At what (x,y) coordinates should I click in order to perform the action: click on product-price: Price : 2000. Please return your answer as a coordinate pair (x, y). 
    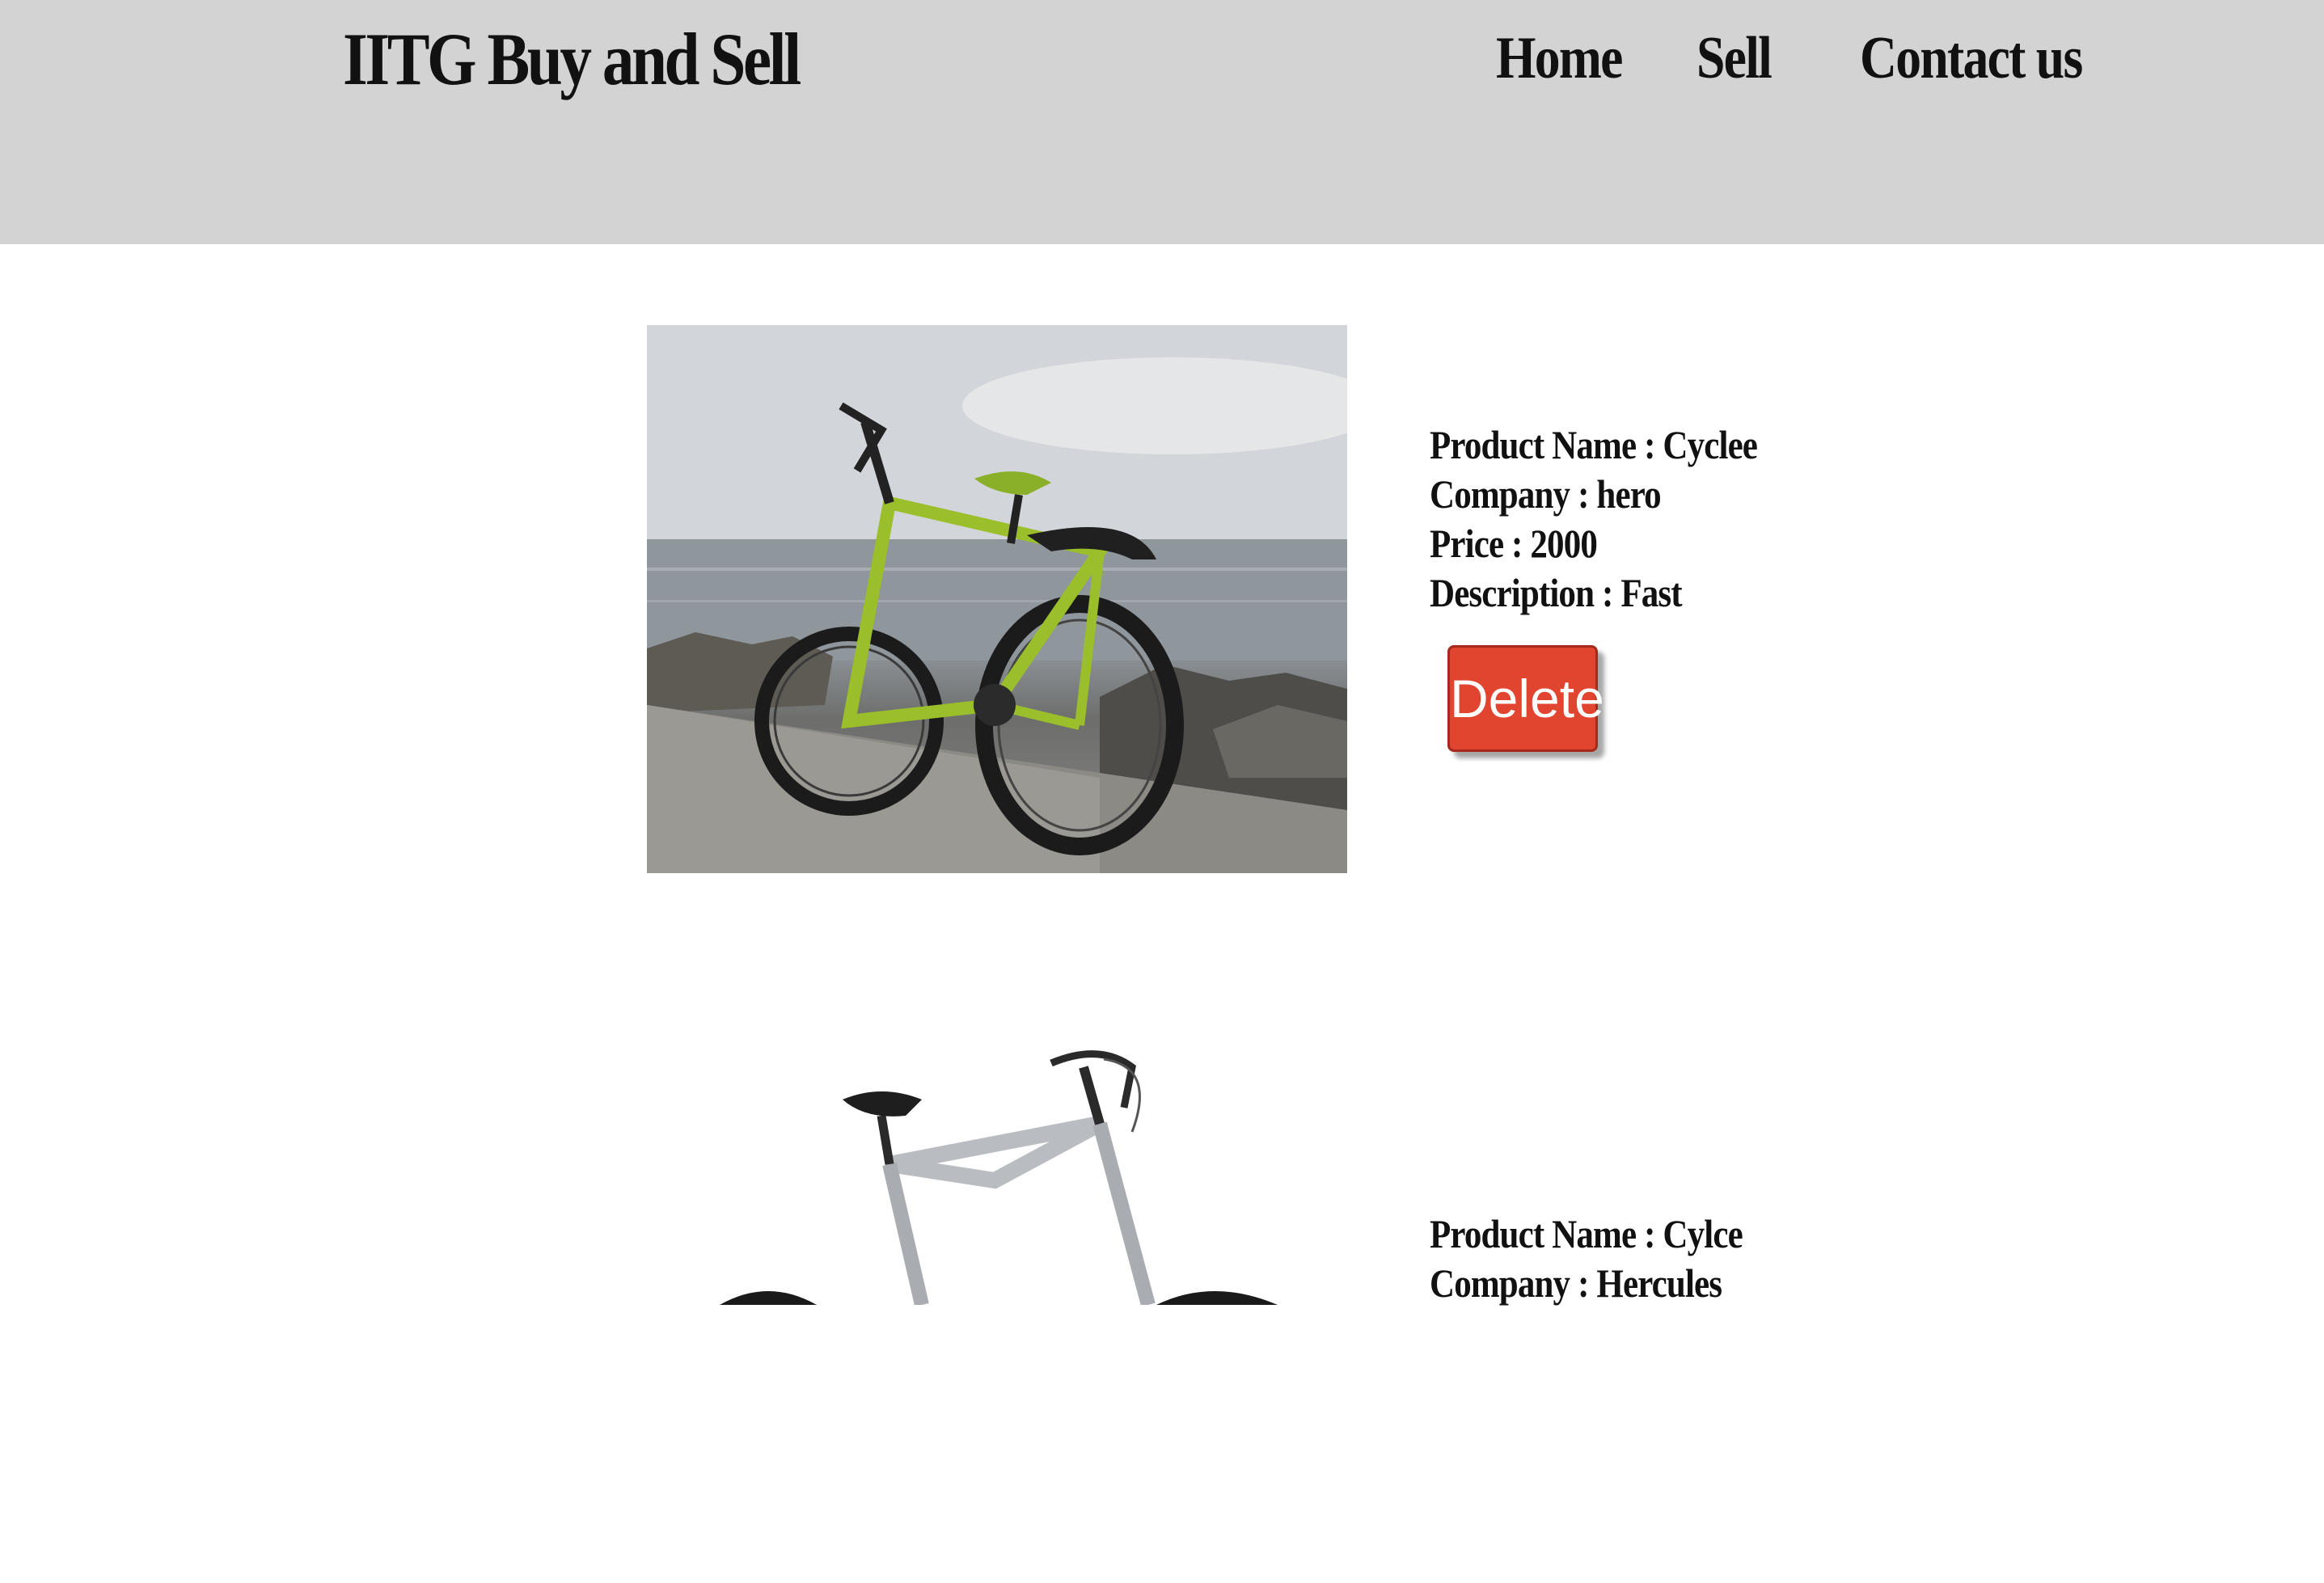
    Looking at the image, I should click on (1514, 543).